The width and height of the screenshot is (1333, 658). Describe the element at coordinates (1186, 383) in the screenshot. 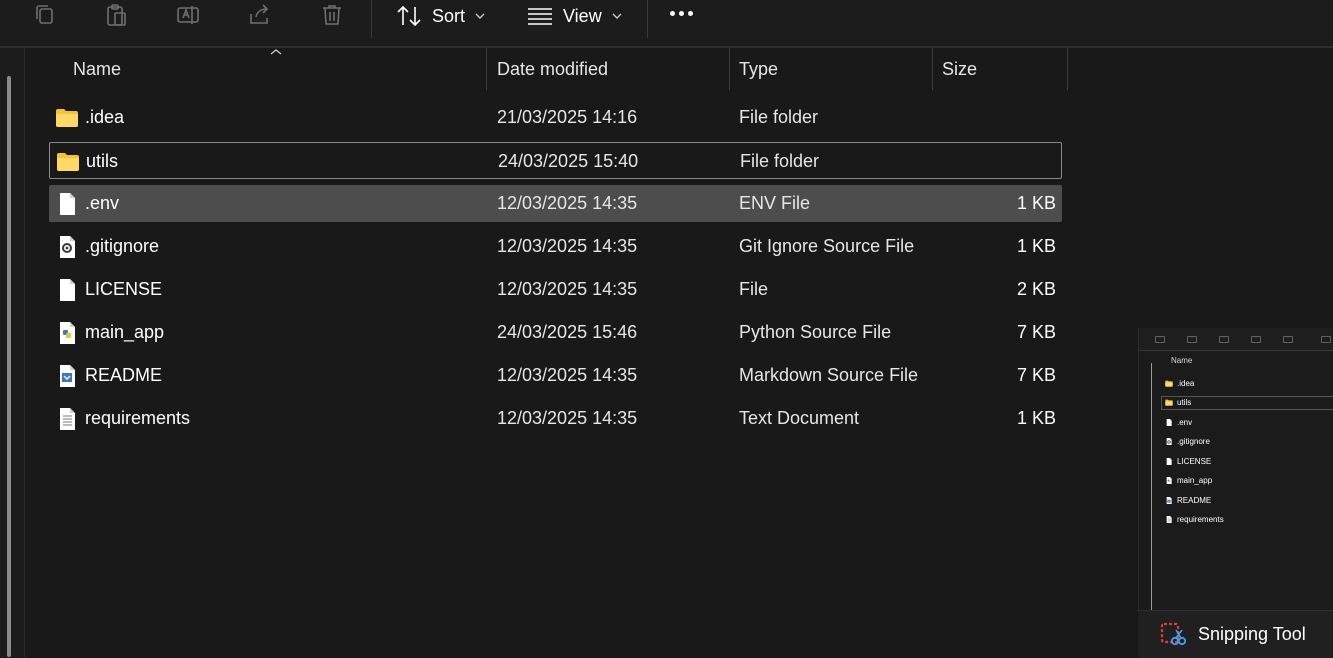

I see `thumbnail-row-label: .idea` at that location.